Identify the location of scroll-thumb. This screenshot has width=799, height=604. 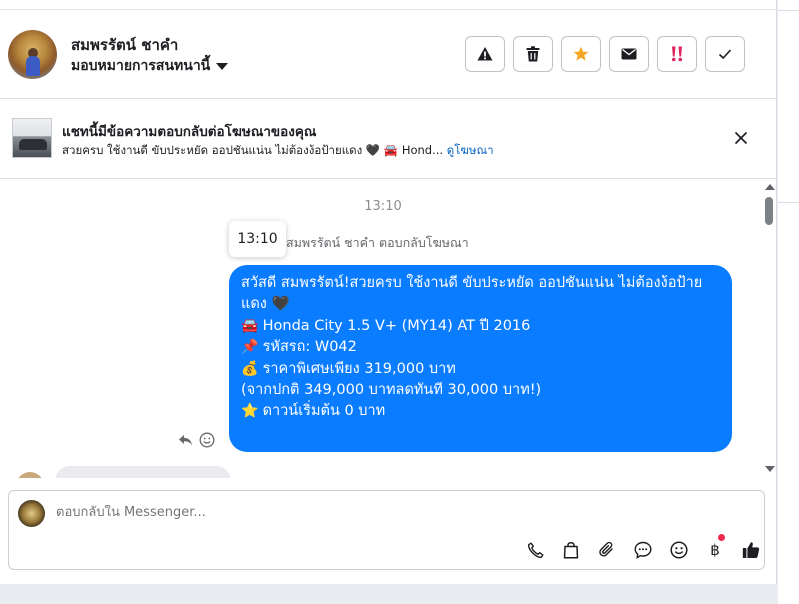
(769, 211).